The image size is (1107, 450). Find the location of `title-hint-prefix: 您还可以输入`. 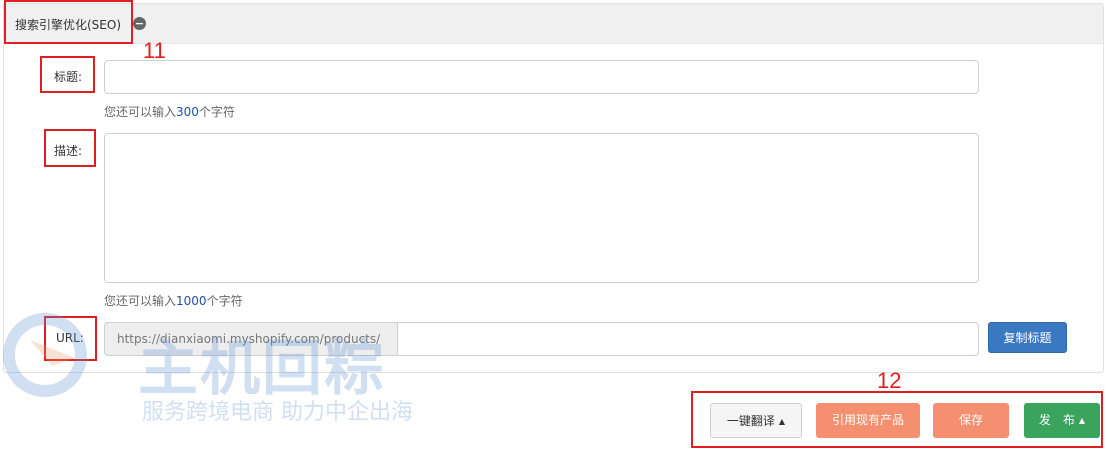

title-hint-prefix: 您还可以输入 is located at coordinates (140, 112).